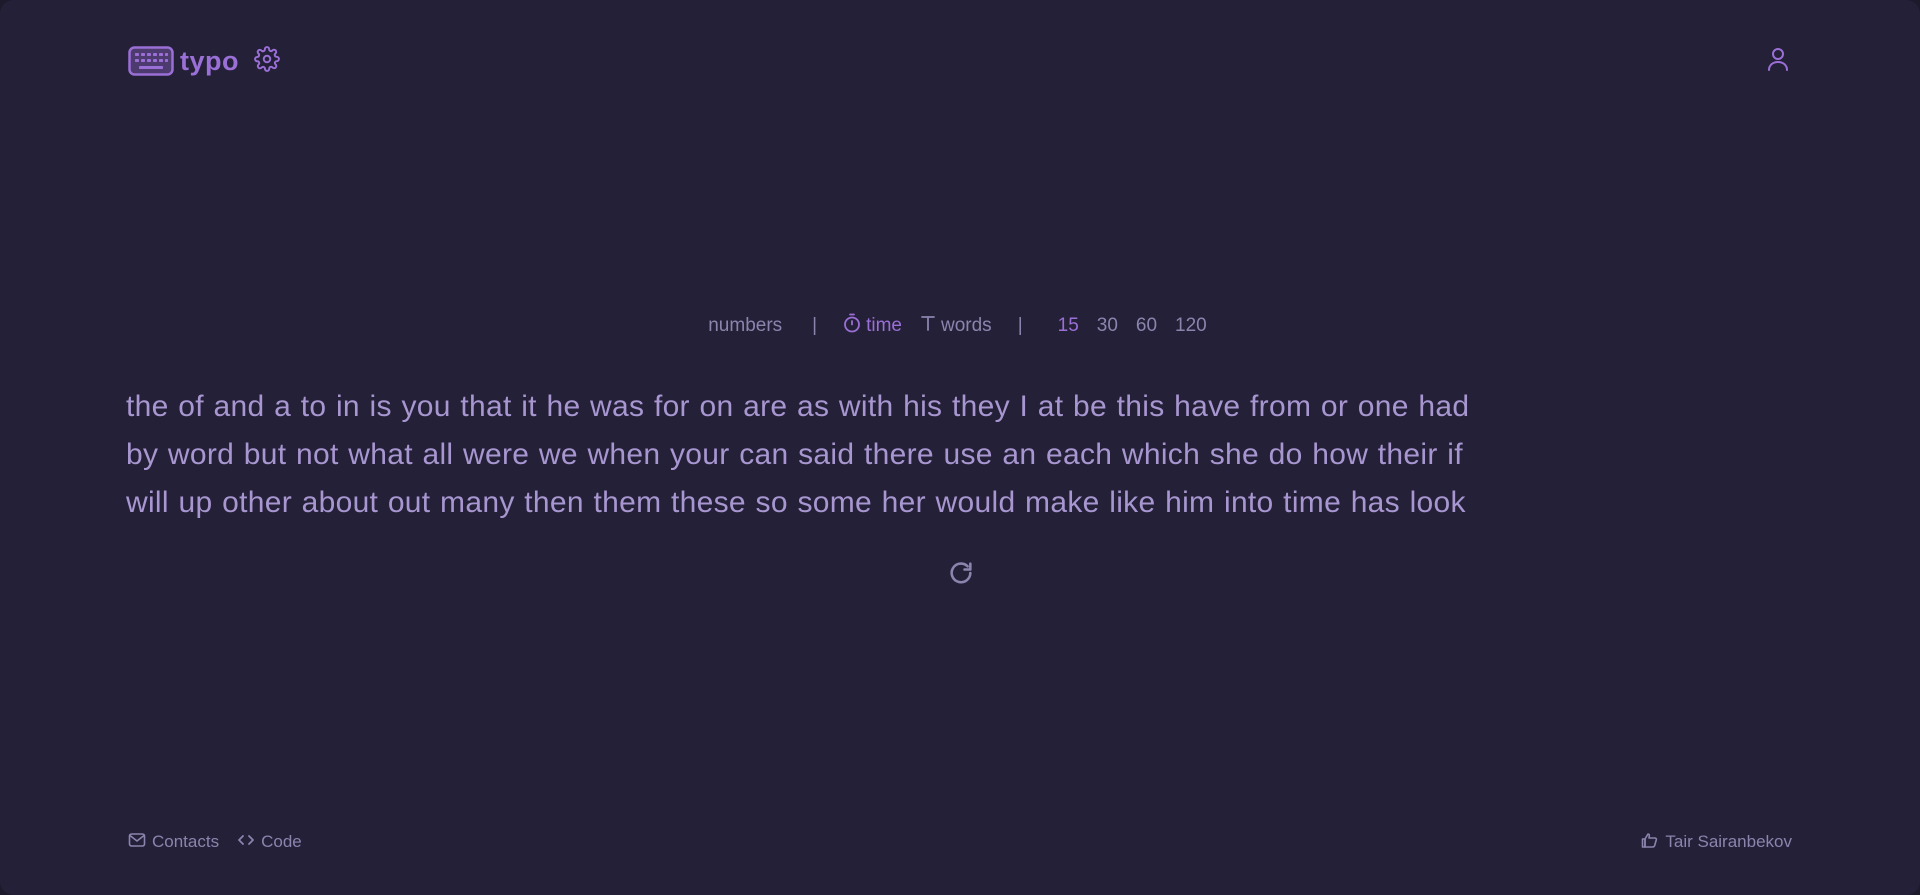 This screenshot has width=1920, height=895. I want to click on header: typo, so click(960, 61).